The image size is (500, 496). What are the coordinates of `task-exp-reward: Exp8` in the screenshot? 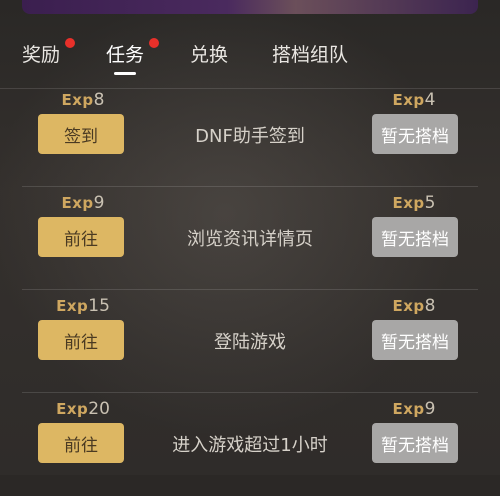 It's located at (83, 100).